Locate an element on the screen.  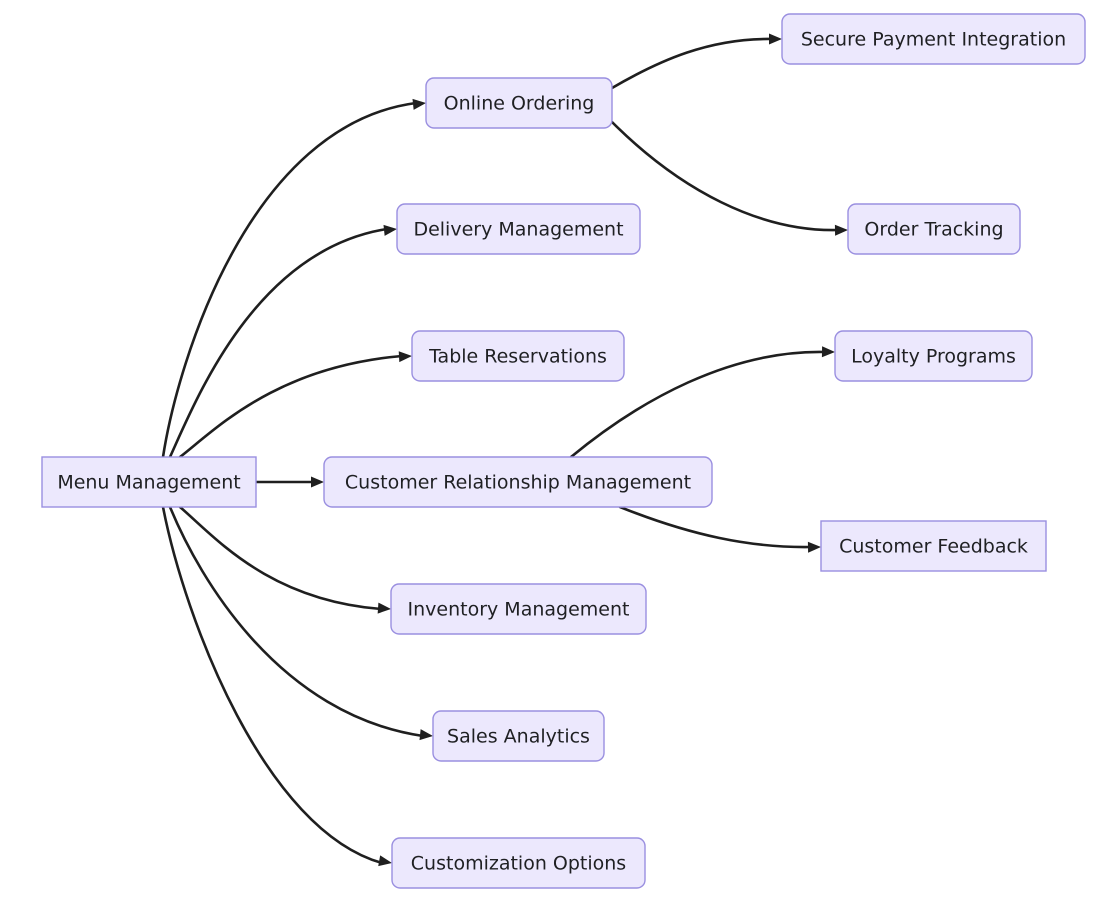
edge-menu_management-to-delivery_management is located at coordinates (282, 341).